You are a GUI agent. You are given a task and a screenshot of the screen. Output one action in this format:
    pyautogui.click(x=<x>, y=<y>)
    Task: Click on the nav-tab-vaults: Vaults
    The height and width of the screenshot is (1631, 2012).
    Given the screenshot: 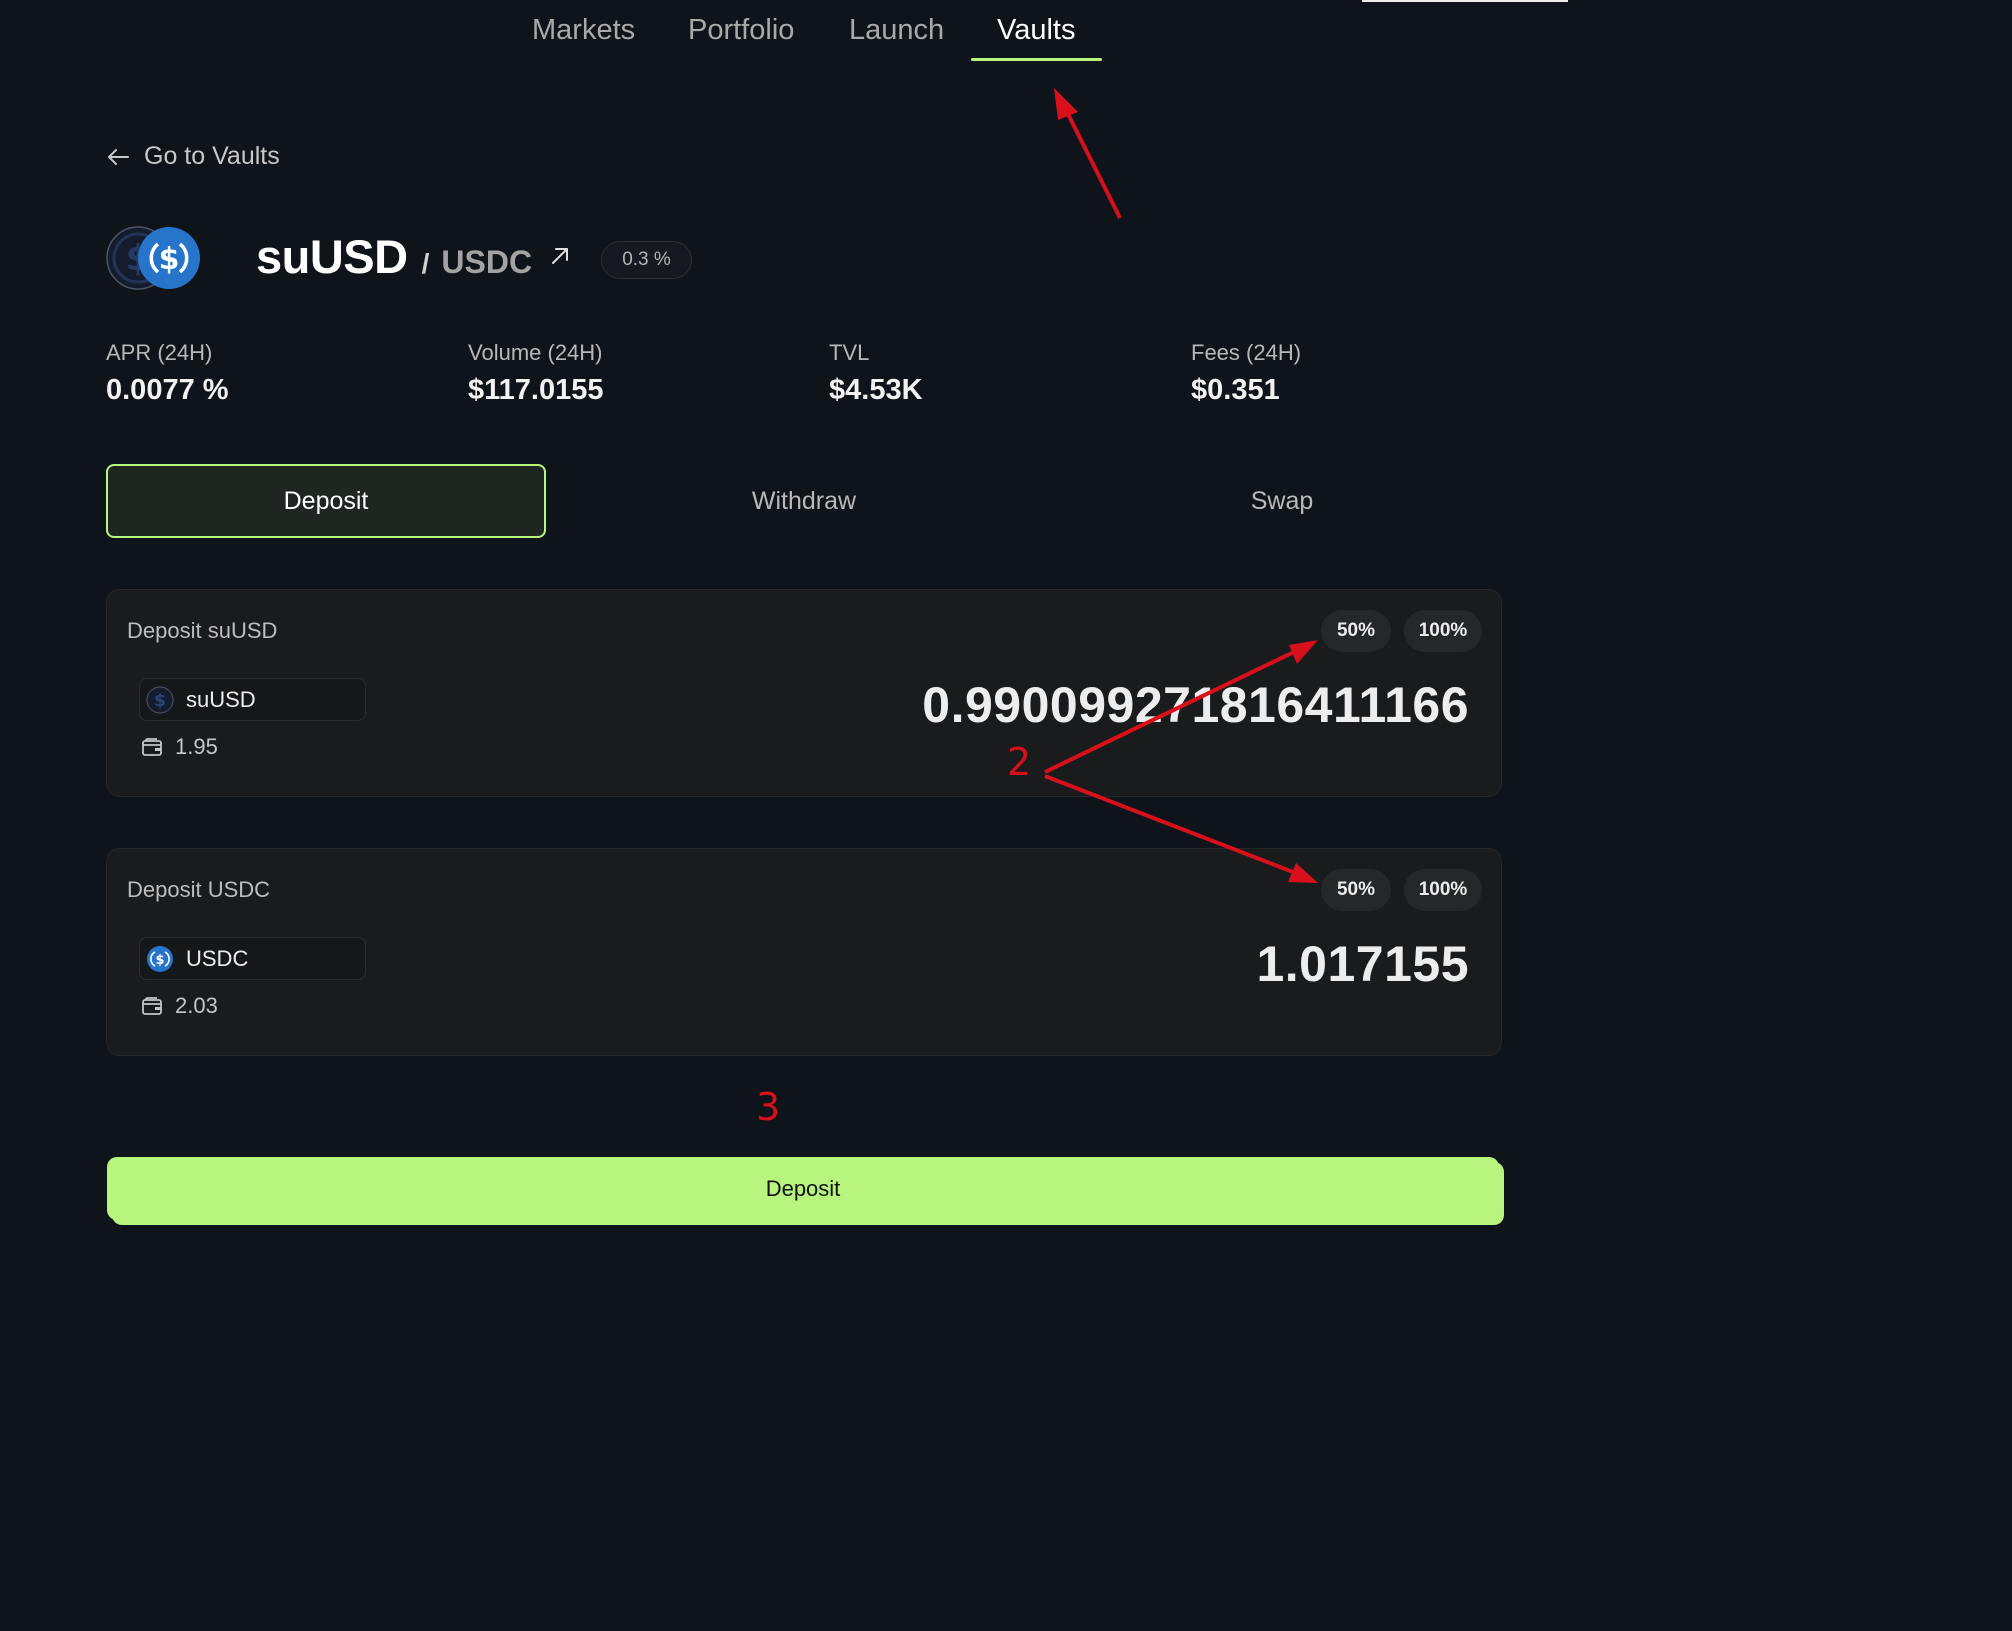 What is the action you would take?
    pyautogui.click(x=1036, y=30)
    